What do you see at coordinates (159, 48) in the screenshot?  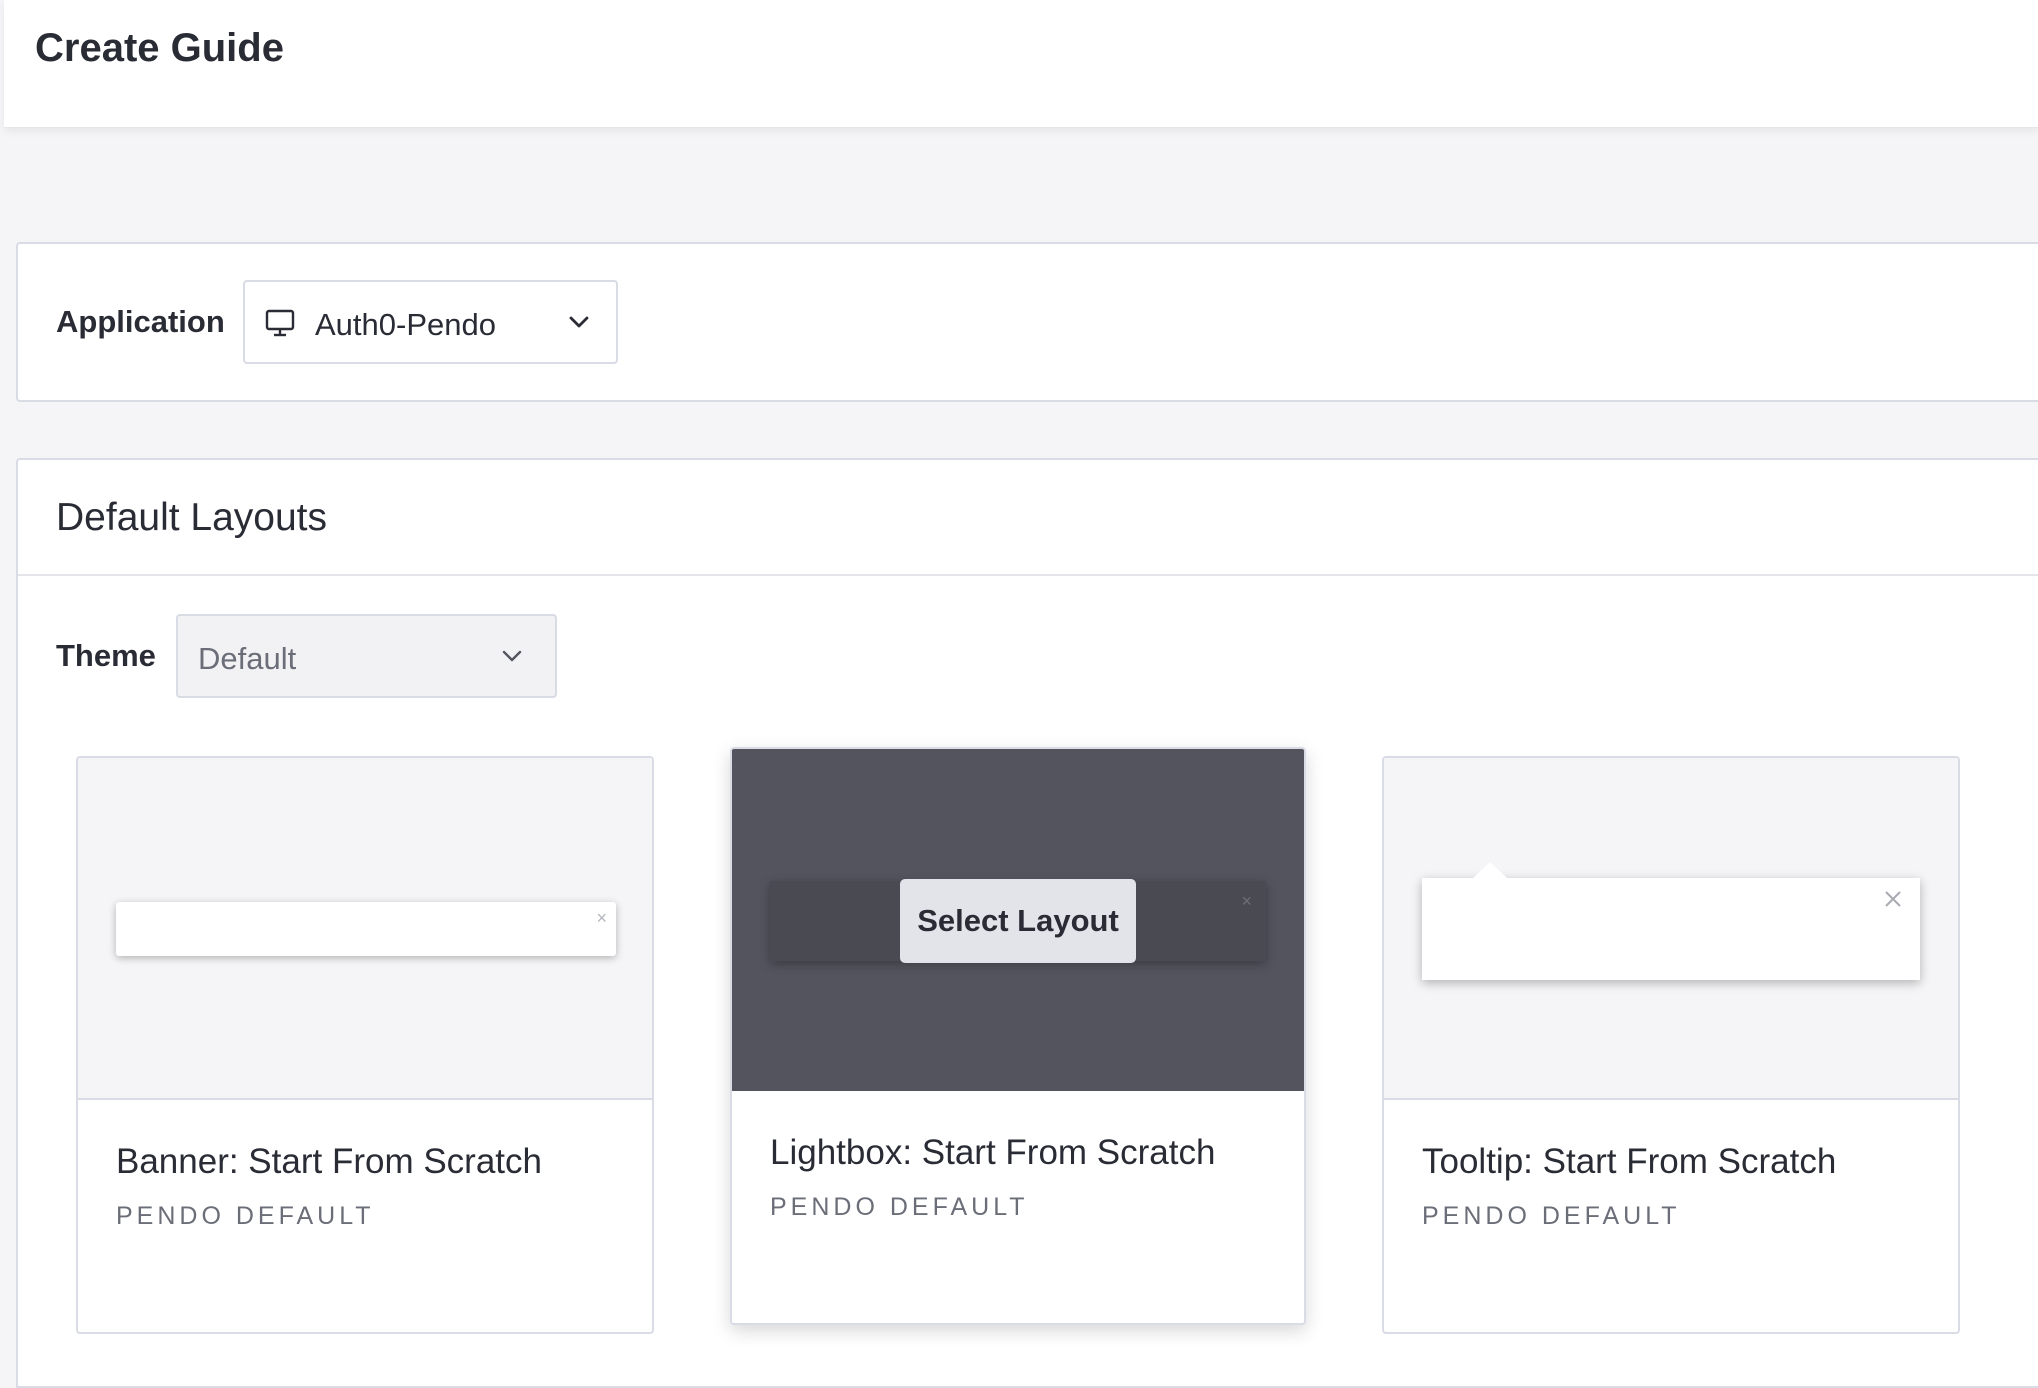 I see `page-title: Create Guide` at bounding box center [159, 48].